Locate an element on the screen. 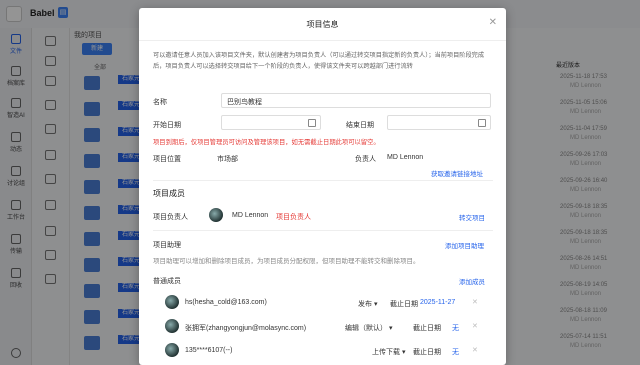  dialog-title: 项目信息 is located at coordinates (322, 24).